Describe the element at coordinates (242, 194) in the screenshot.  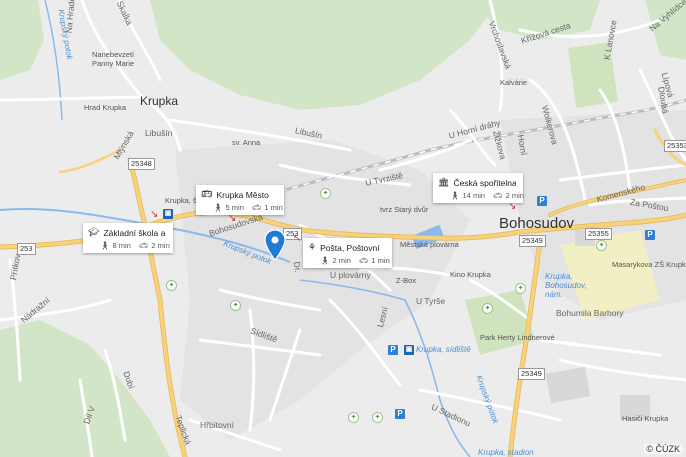
I see `place-name: Krupka Město` at that location.